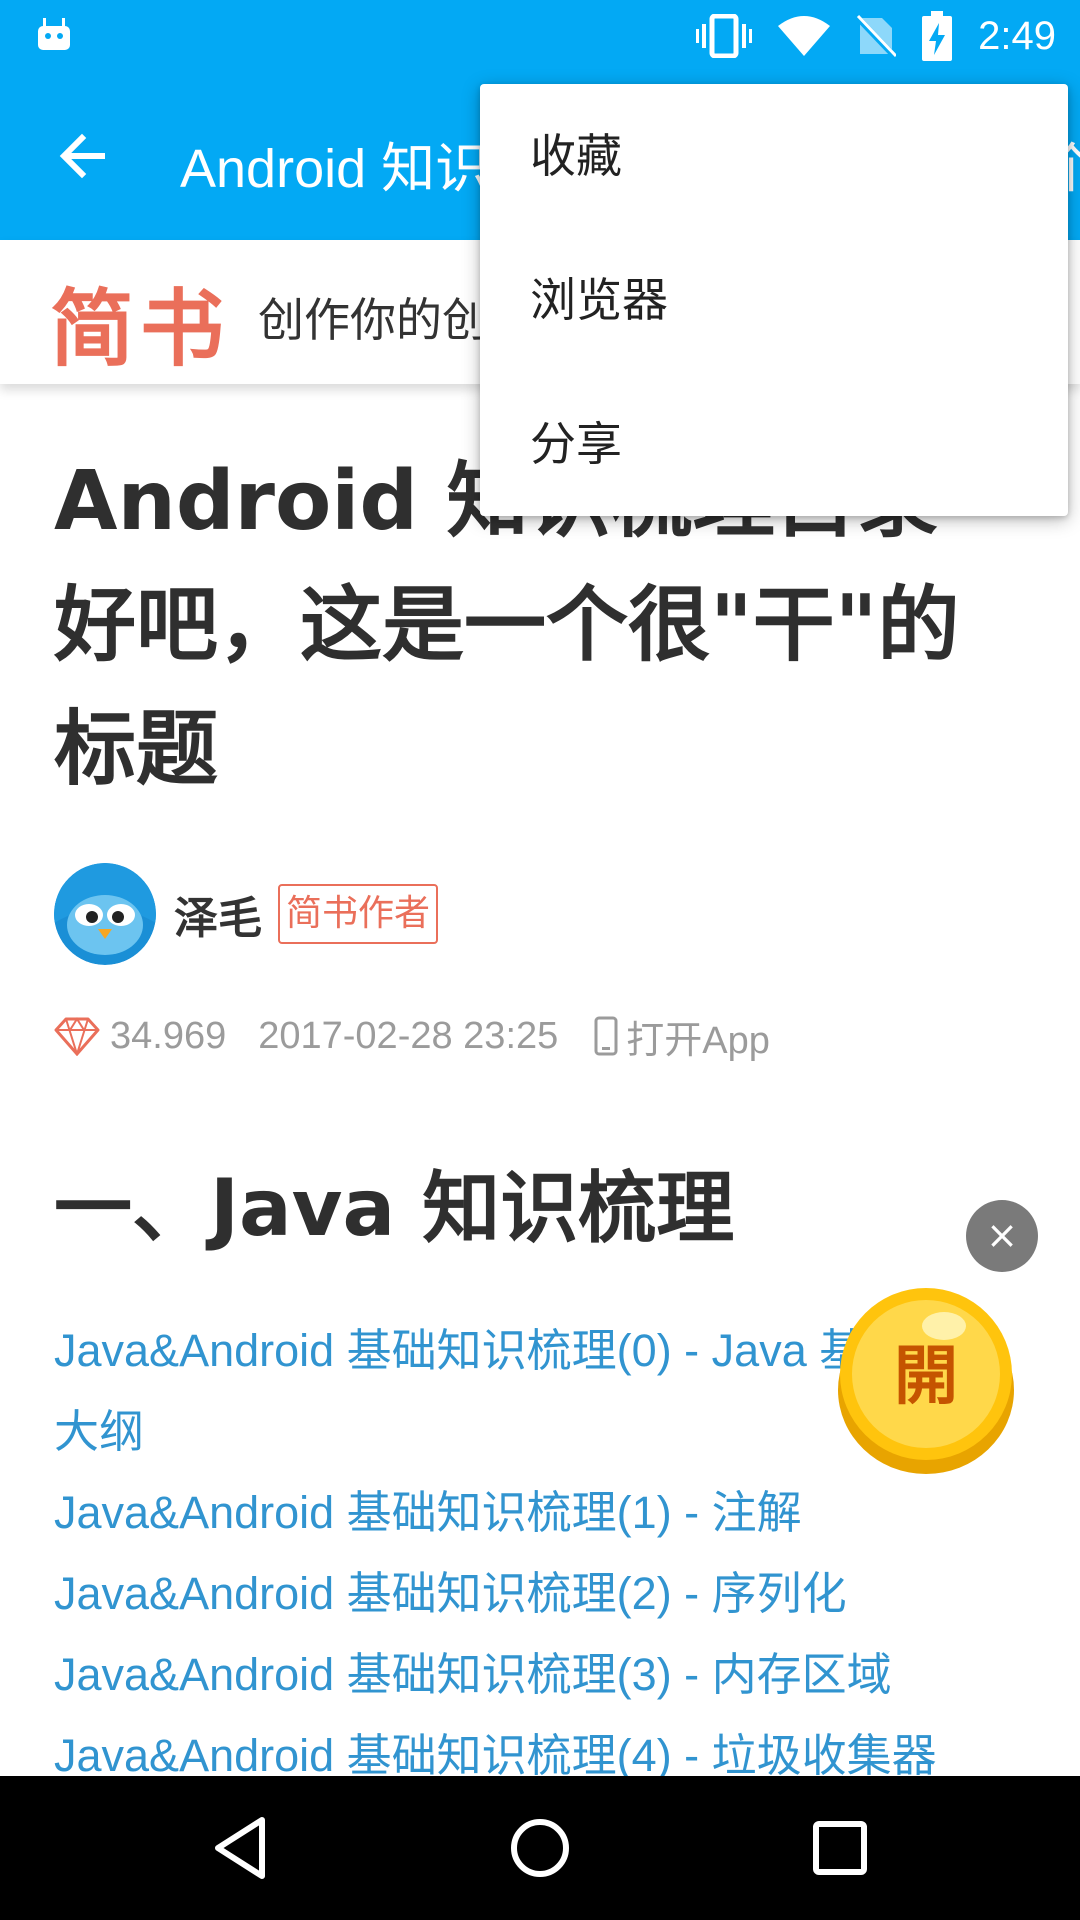 This screenshot has height=1920, width=1080. I want to click on close-float-button: ×, so click(1002, 1236).